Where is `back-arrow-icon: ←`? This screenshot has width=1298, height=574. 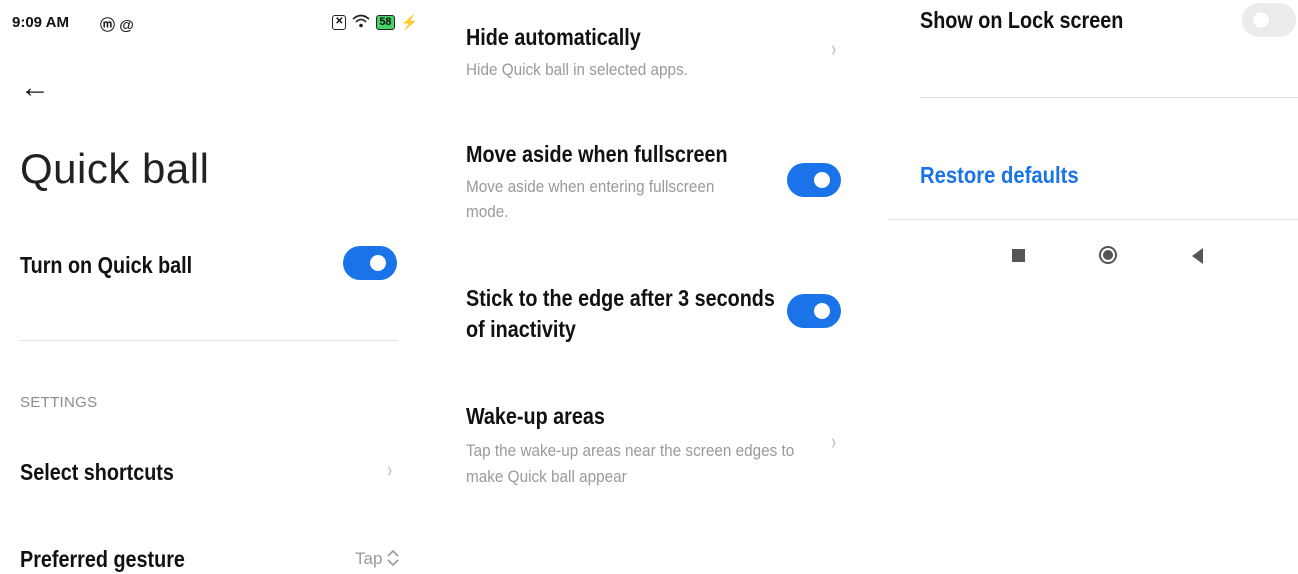 back-arrow-icon: ← is located at coordinates (35, 88).